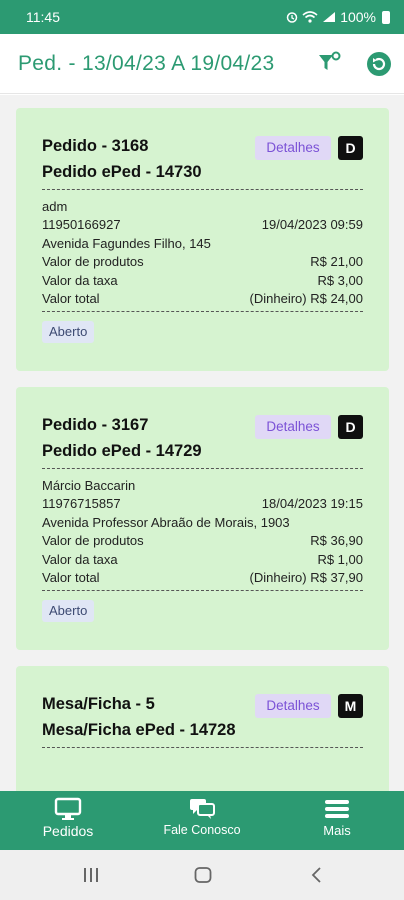 This screenshot has height=900, width=404. What do you see at coordinates (310, 17) in the screenshot?
I see `wifi-icon` at bounding box center [310, 17].